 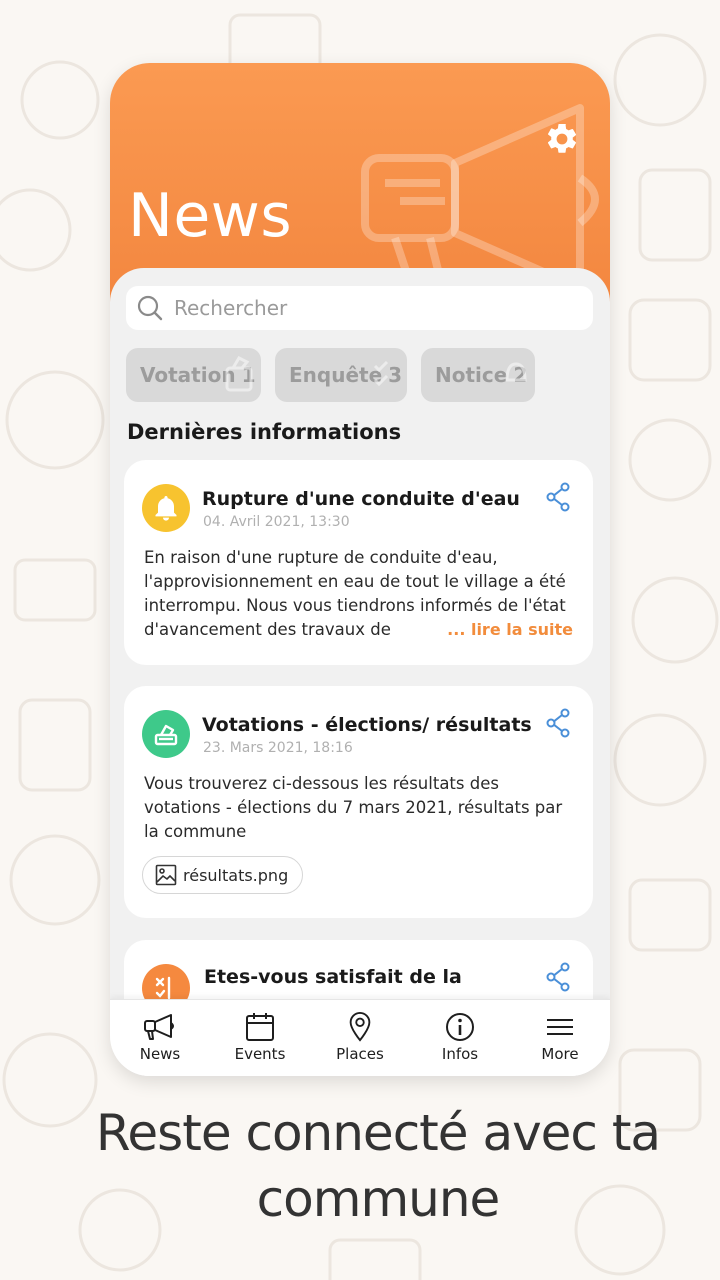 I want to click on info-icon, so click(x=460, y=1027).